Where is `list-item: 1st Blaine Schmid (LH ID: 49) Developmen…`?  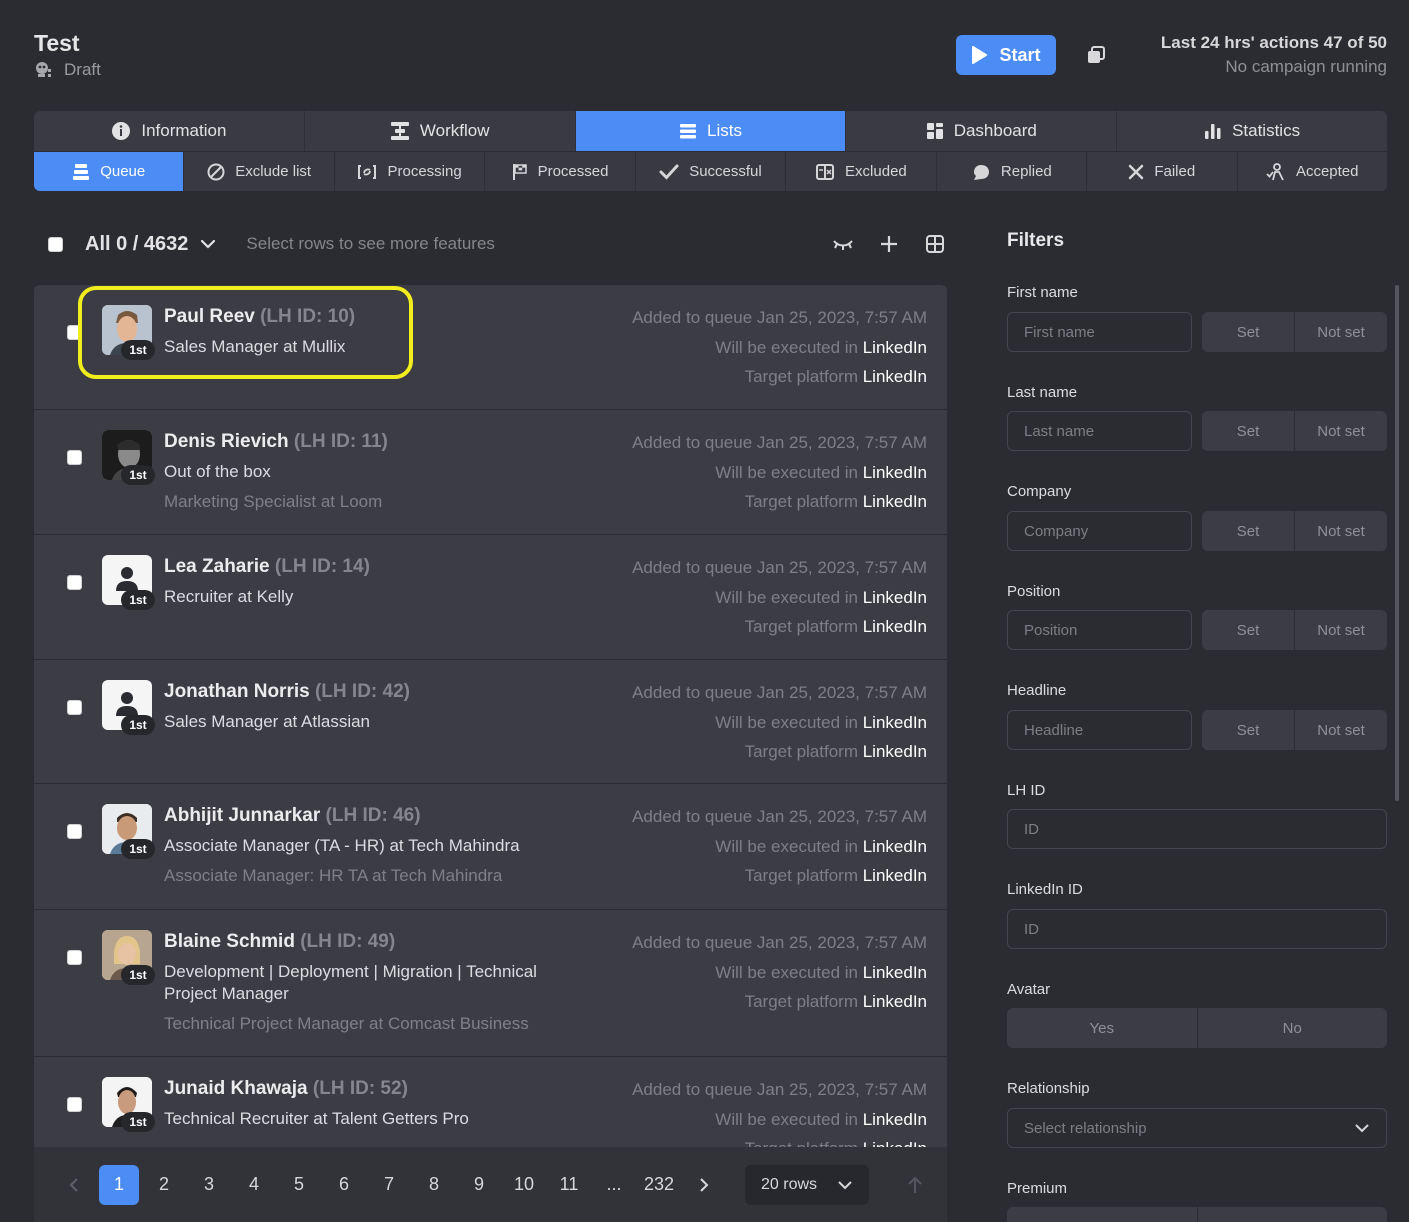 list-item: 1st Blaine Schmid (LH ID: 49) Developmen… is located at coordinates (490, 983).